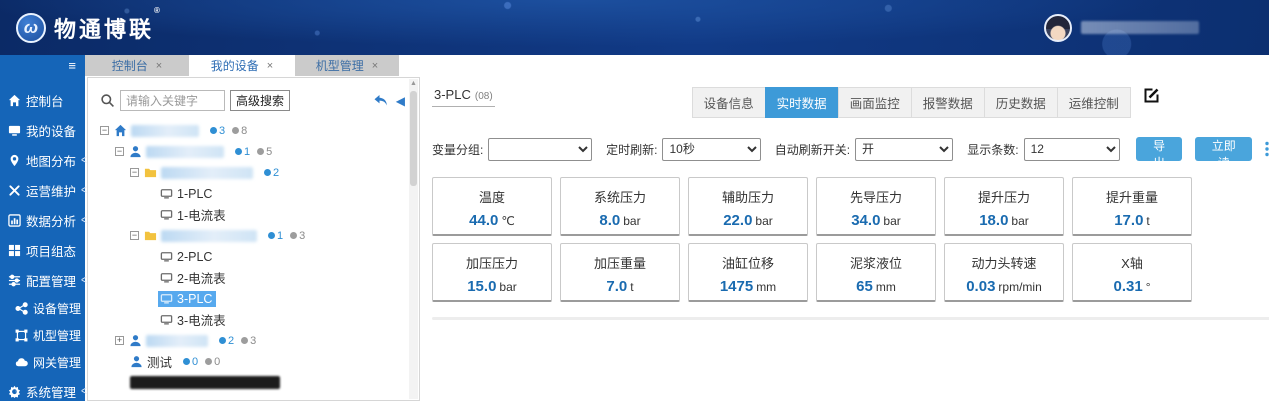 The width and height of the screenshot is (1269, 401). I want to click on collapse-panel-icon: ◀, so click(400, 101).